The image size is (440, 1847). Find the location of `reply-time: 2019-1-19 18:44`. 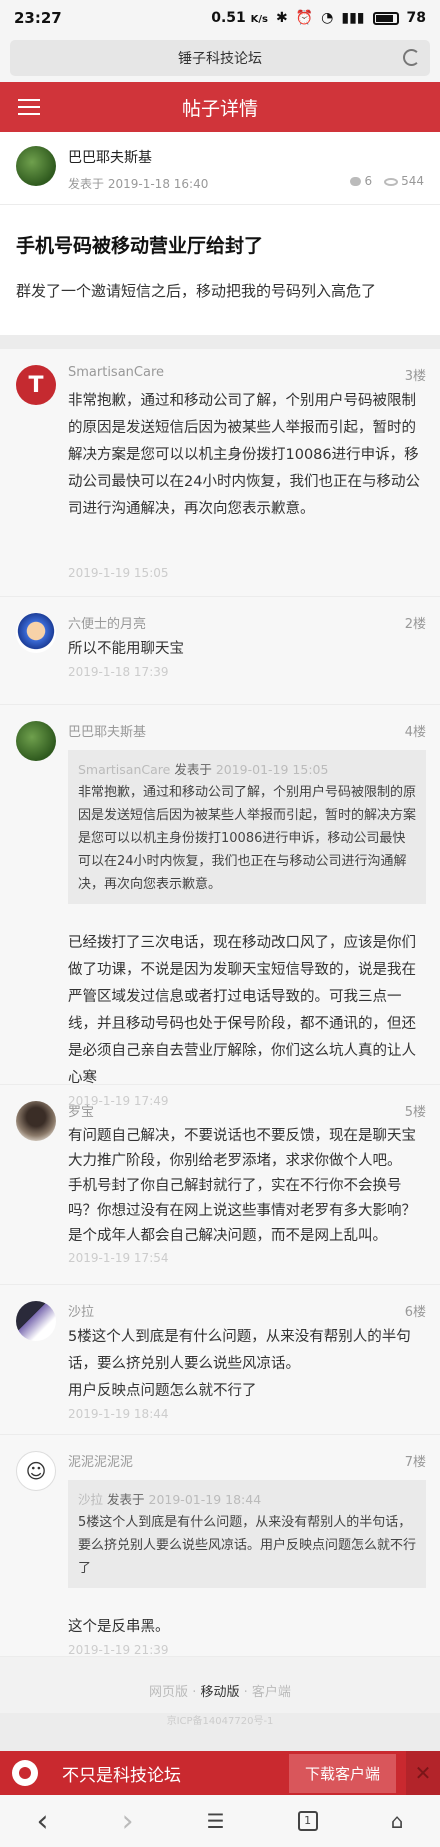

reply-time: 2019-1-19 18:44 is located at coordinates (118, 1414).